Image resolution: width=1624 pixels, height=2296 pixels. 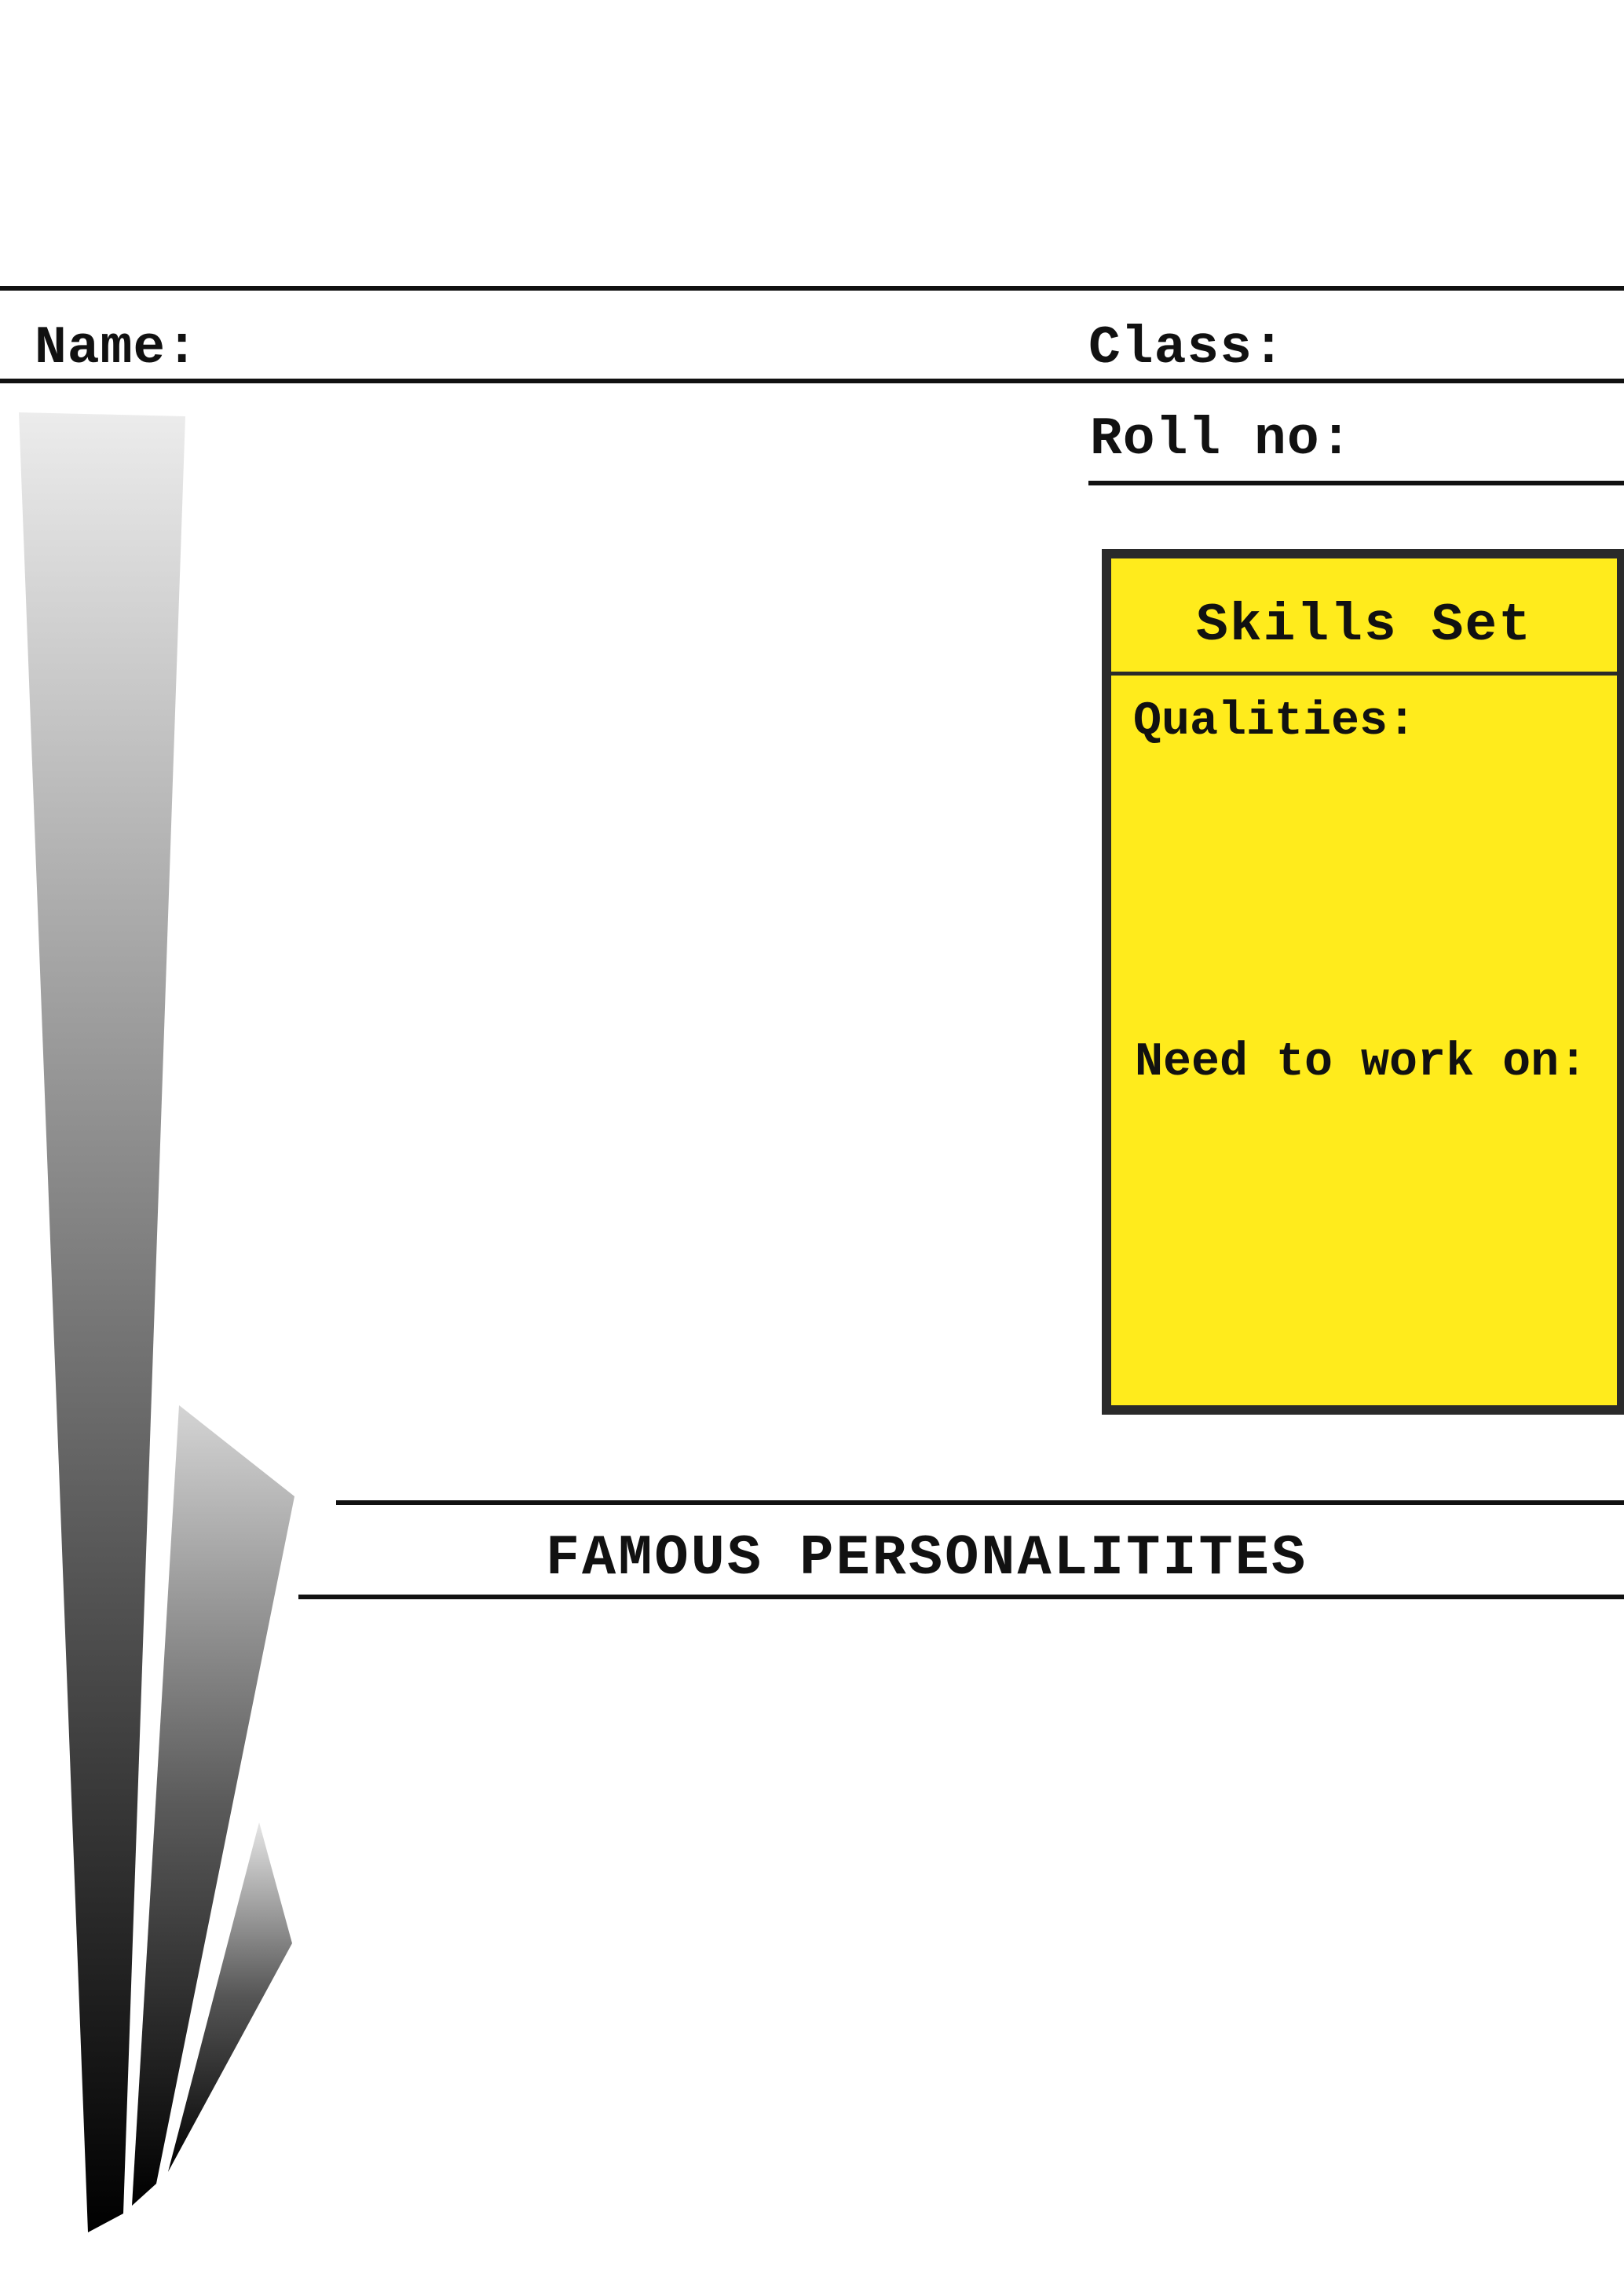 I want to click on top-rule, so click(x=812, y=288).